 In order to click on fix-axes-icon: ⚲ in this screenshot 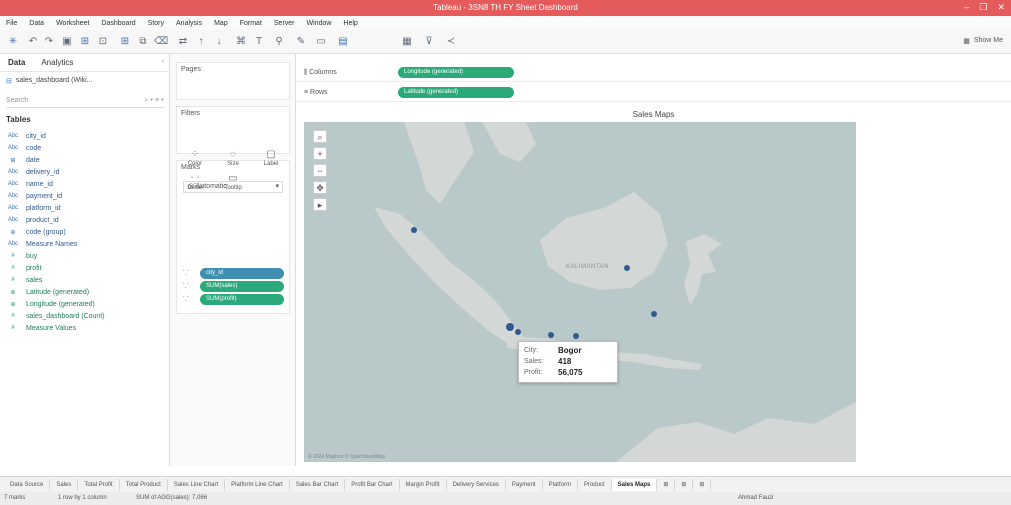, I will do `click(279, 42)`.